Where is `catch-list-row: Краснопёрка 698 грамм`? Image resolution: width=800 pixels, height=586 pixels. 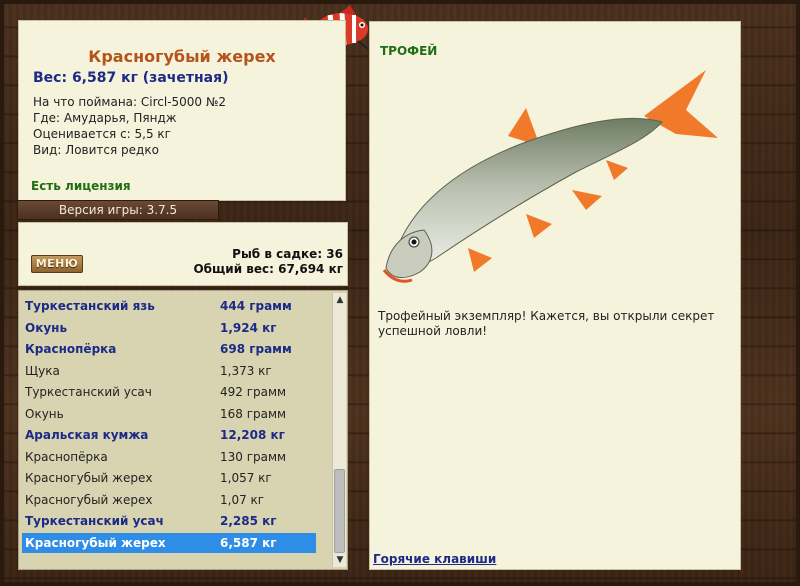 catch-list-row: Краснопёрка 698 грамм is located at coordinates (169, 349).